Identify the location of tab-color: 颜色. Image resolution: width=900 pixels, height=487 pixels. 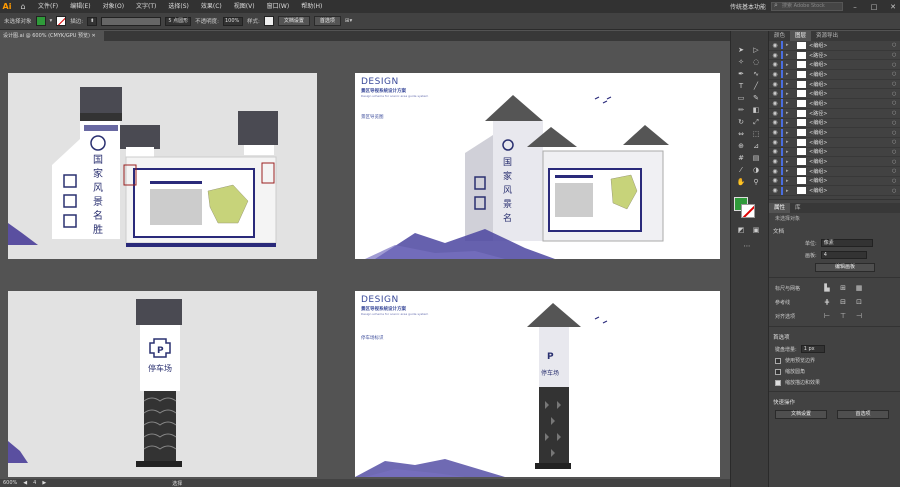
(779, 36).